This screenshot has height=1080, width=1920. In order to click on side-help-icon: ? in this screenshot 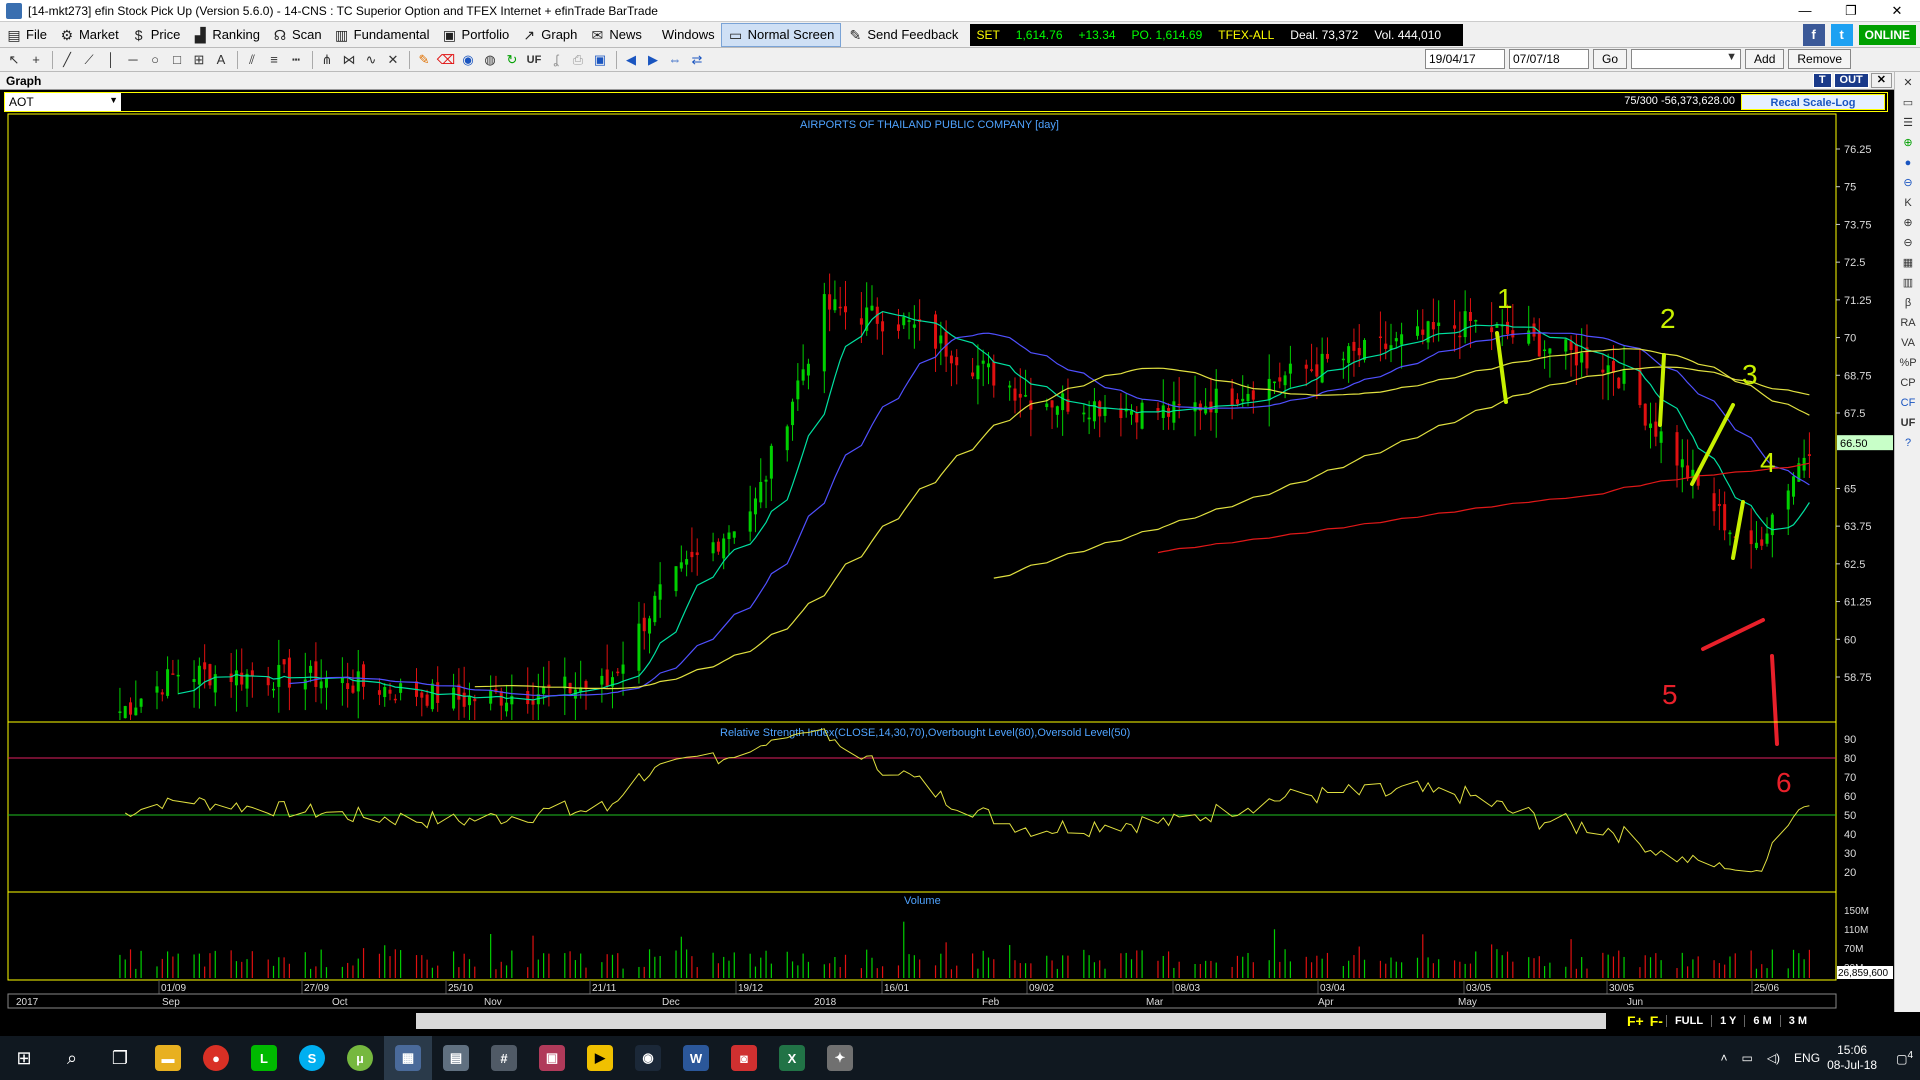, I will do `click(1908, 443)`.